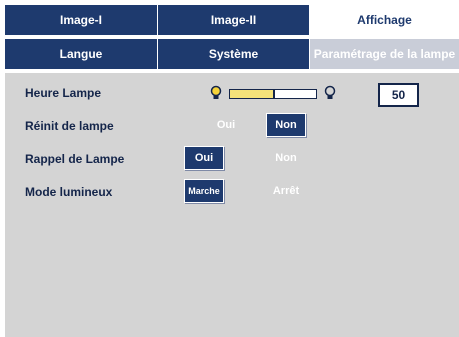  I want to click on lamp-hours-bar, so click(273, 94).